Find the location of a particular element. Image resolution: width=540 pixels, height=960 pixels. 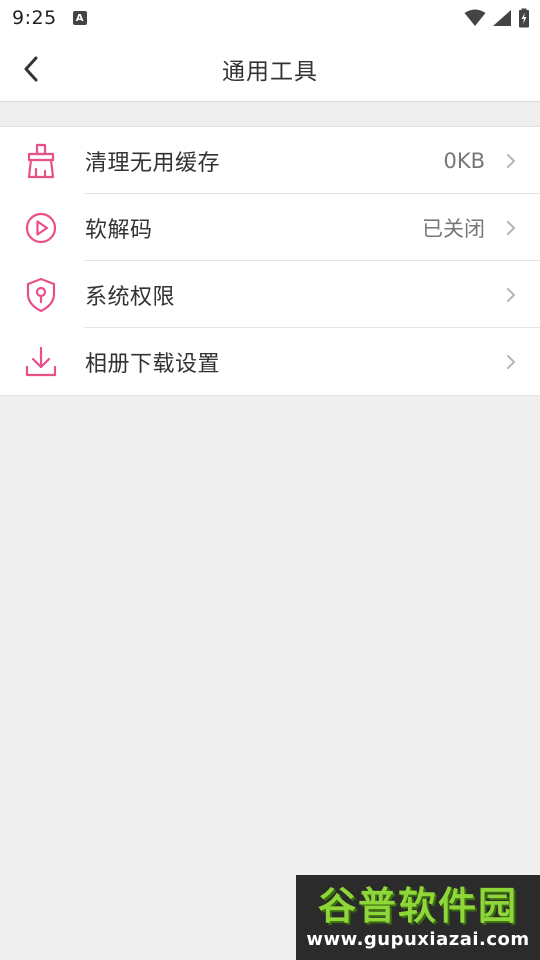

chevron-left-icon is located at coordinates (31, 69).